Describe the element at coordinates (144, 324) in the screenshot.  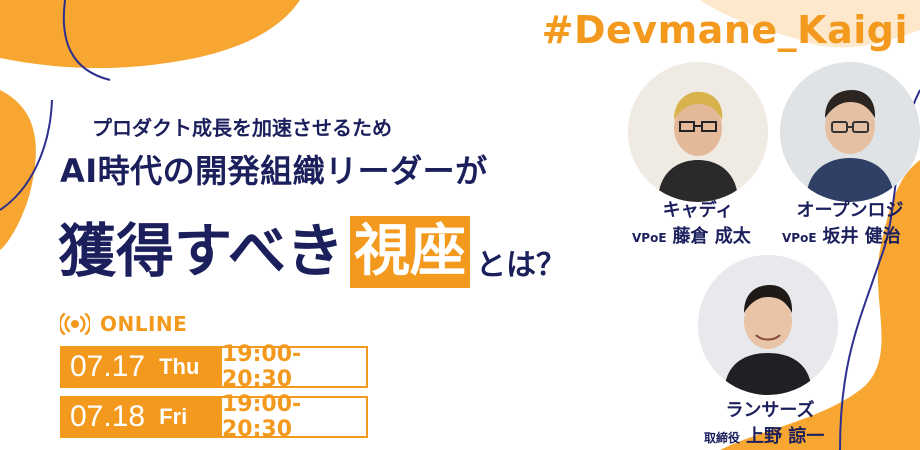
I see `online-label: ONLINE` at that location.